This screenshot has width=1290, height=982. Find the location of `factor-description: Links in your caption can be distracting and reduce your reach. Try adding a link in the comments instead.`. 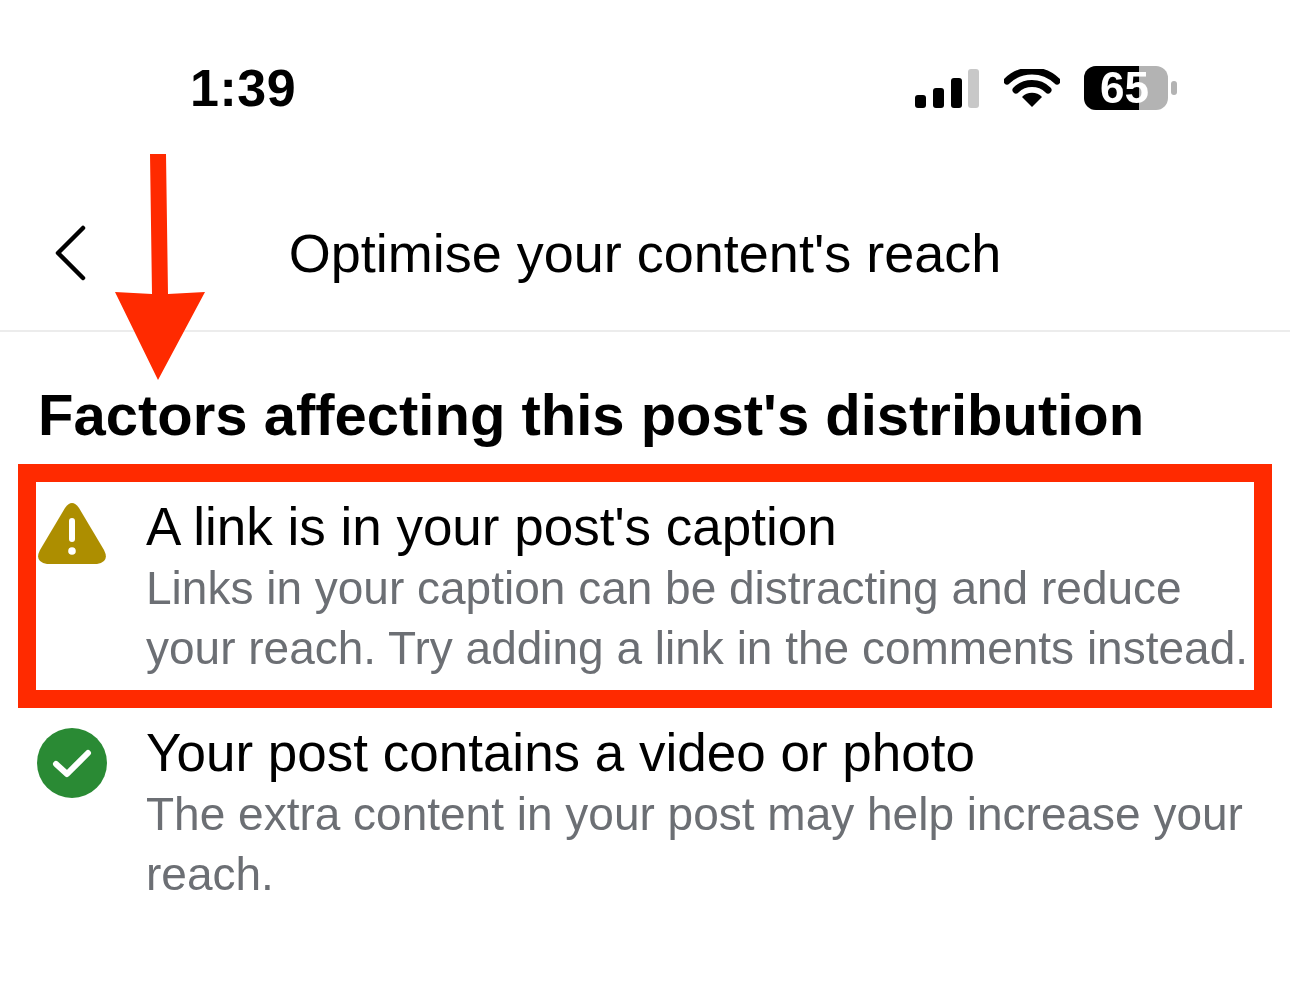

factor-description: Links in your caption can be distracting and reduce your reach. Try adding a link in the comments instead. is located at coordinates (697, 618).